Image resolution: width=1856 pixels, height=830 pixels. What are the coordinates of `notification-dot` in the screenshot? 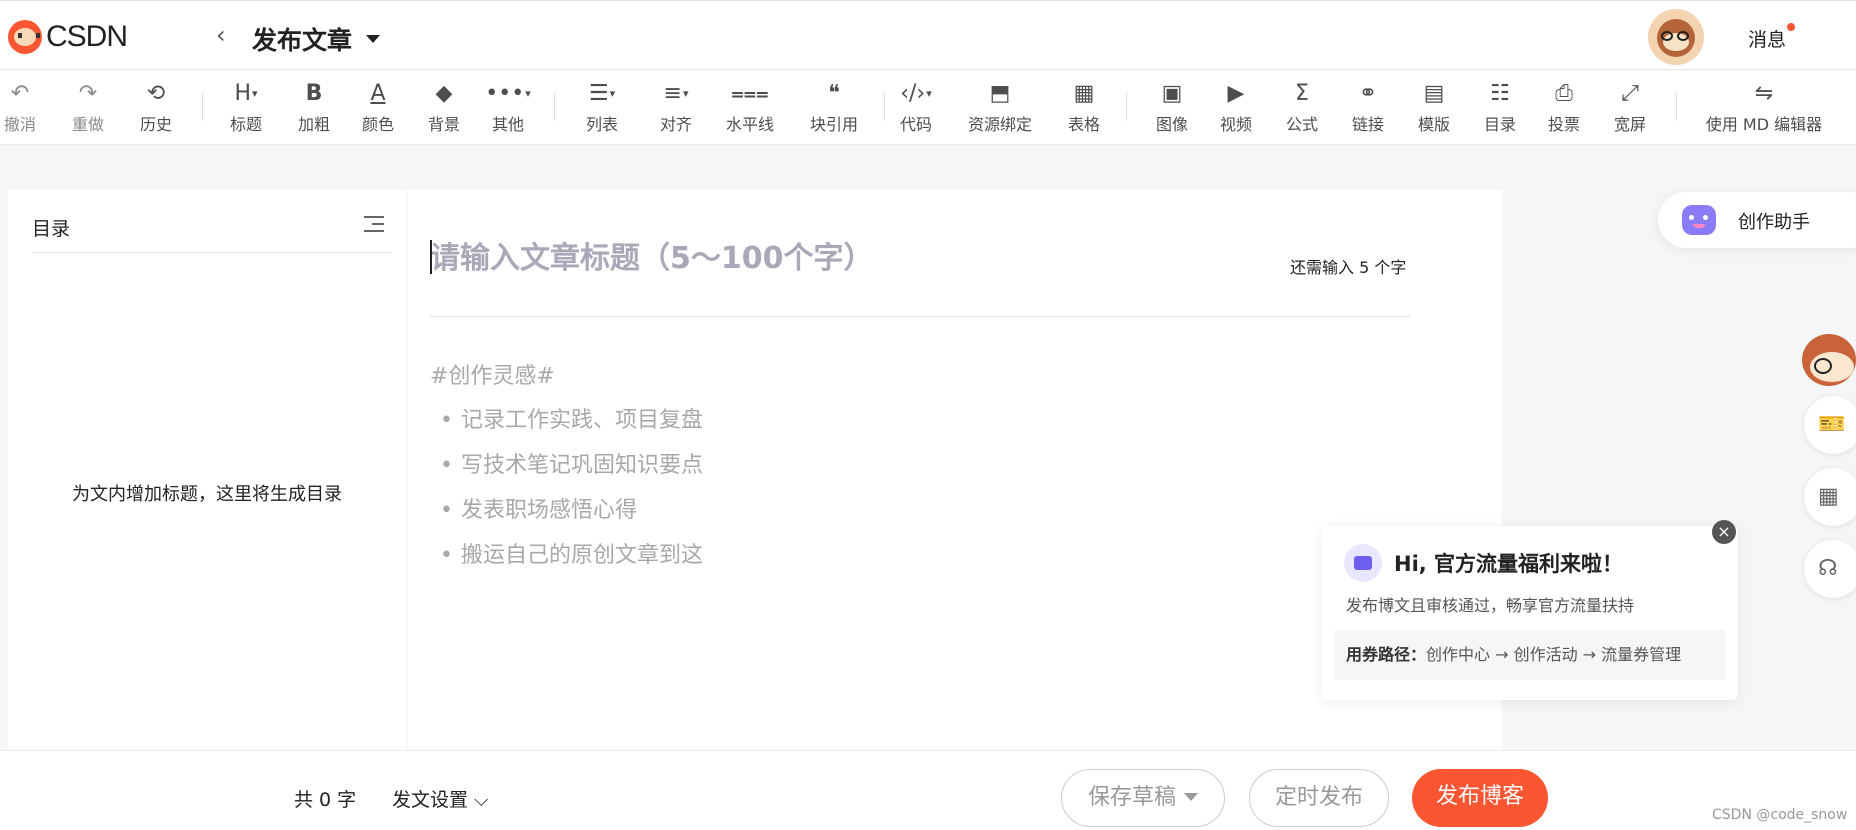 It's located at (1791, 27).